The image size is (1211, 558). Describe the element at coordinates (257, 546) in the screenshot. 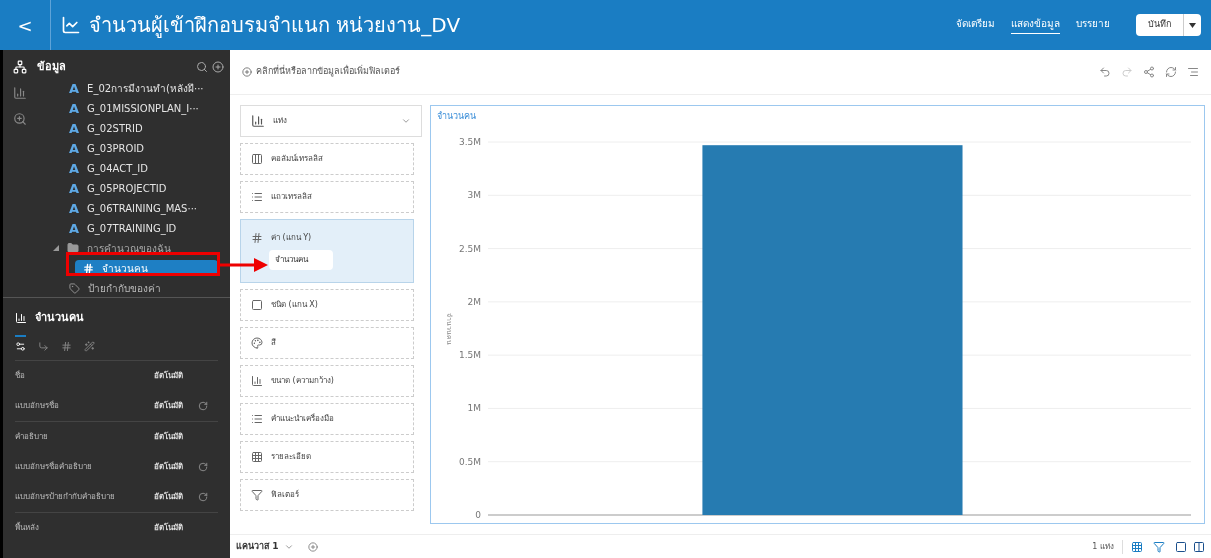

I see `canvas-tab: แคนวาส 1` at that location.